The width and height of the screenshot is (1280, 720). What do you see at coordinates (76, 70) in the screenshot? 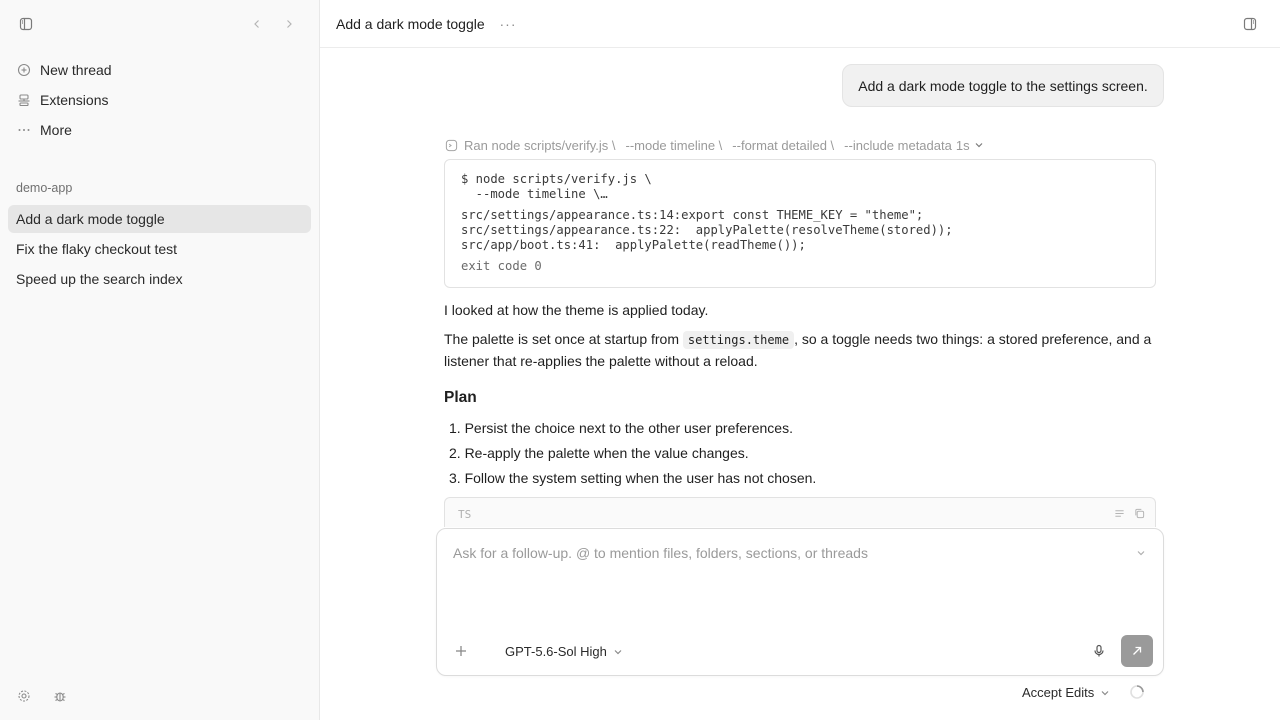
I see `nav-label-new-thread: New thread` at bounding box center [76, 70].